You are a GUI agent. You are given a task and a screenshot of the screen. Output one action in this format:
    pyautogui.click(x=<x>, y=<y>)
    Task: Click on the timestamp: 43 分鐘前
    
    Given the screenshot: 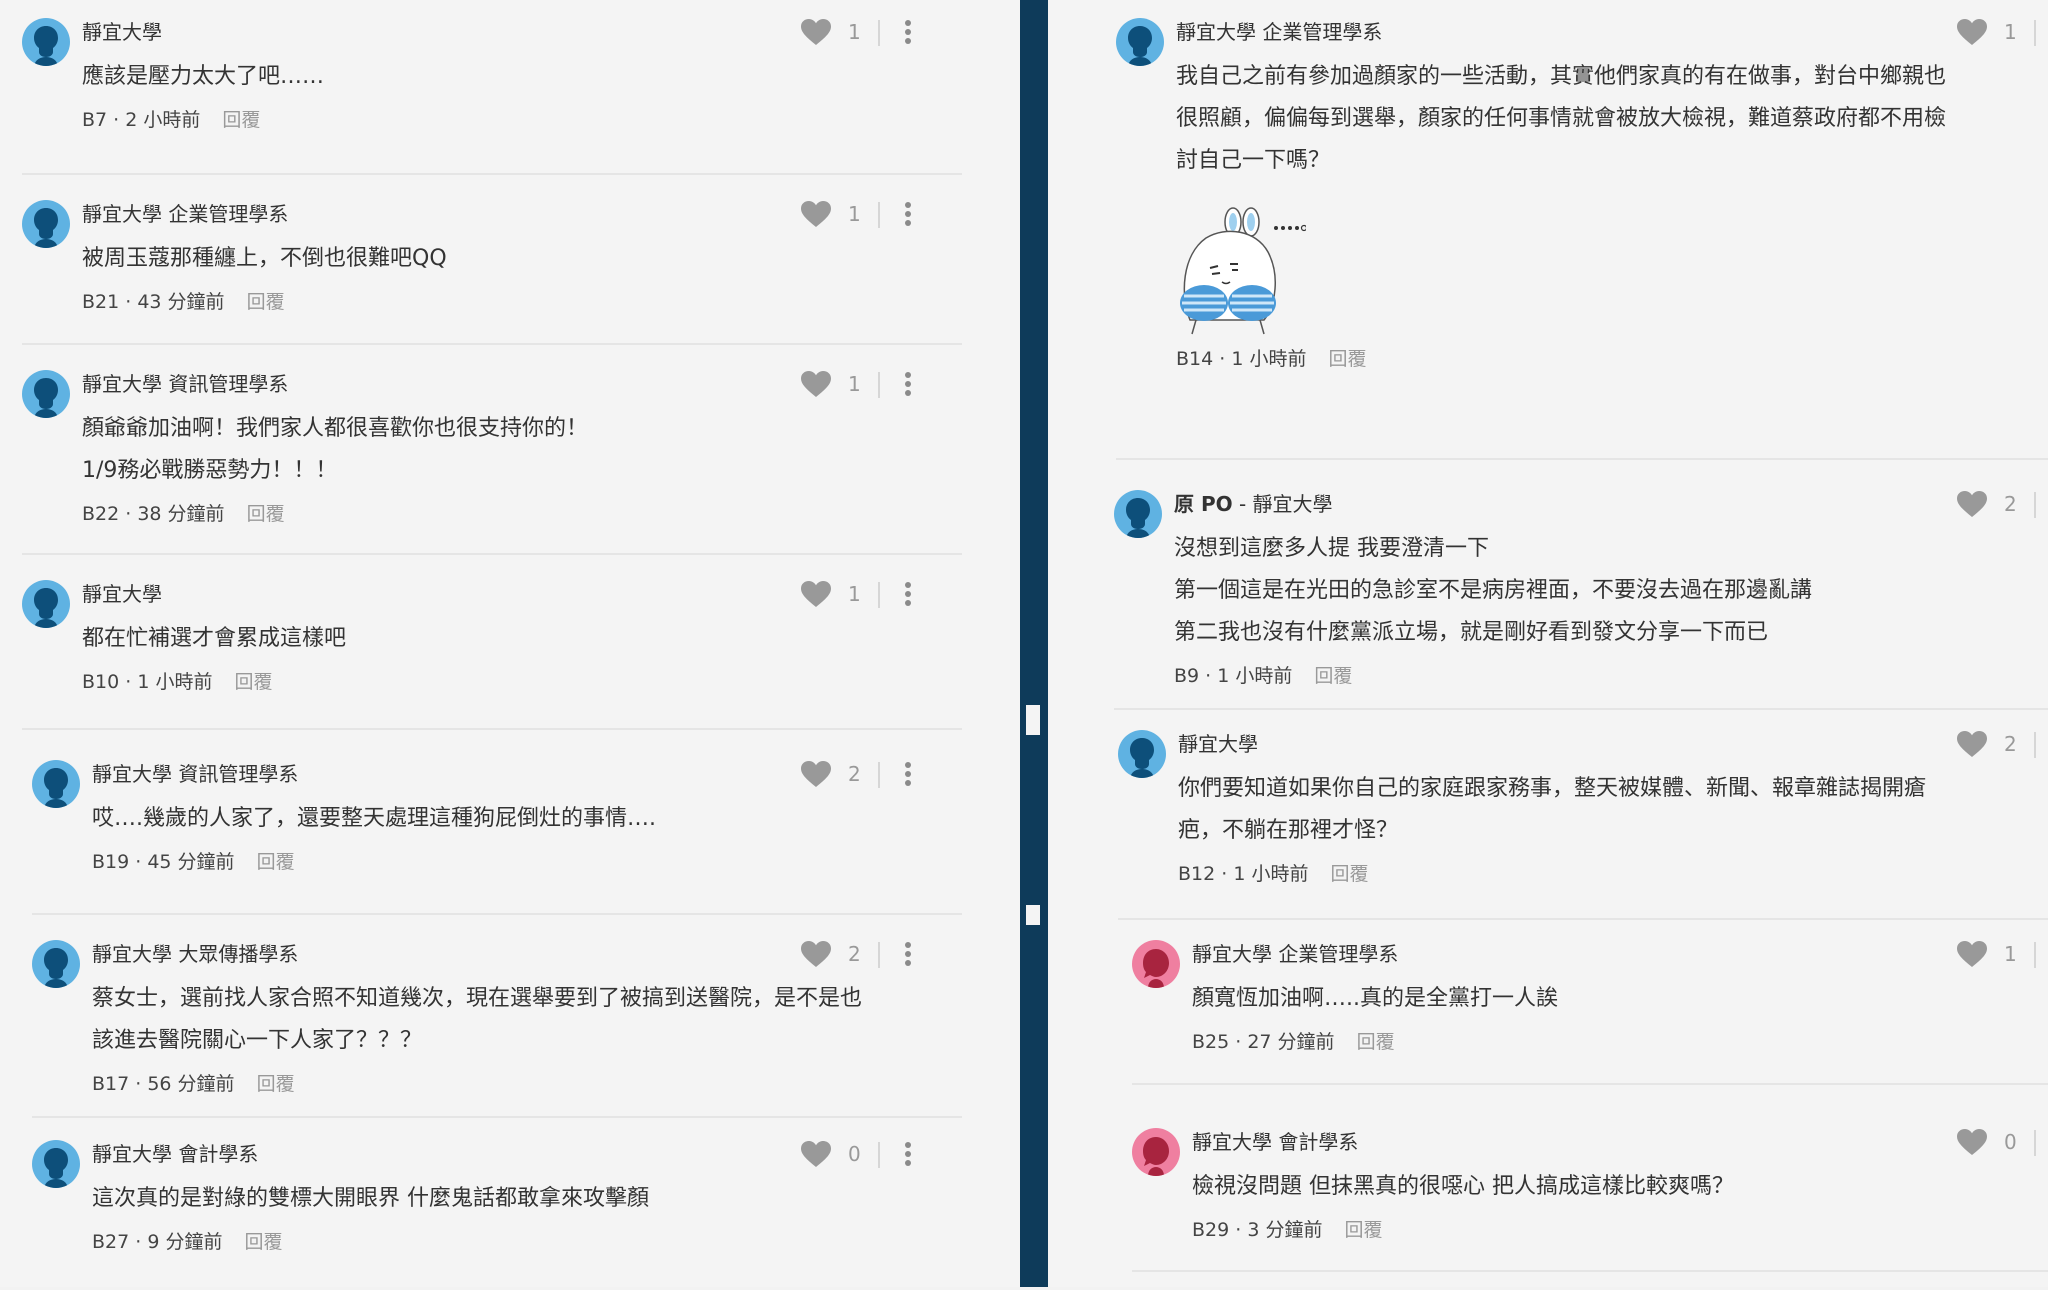 What is the action you would take?
    pyautogui.click(x=181, y=302)
    